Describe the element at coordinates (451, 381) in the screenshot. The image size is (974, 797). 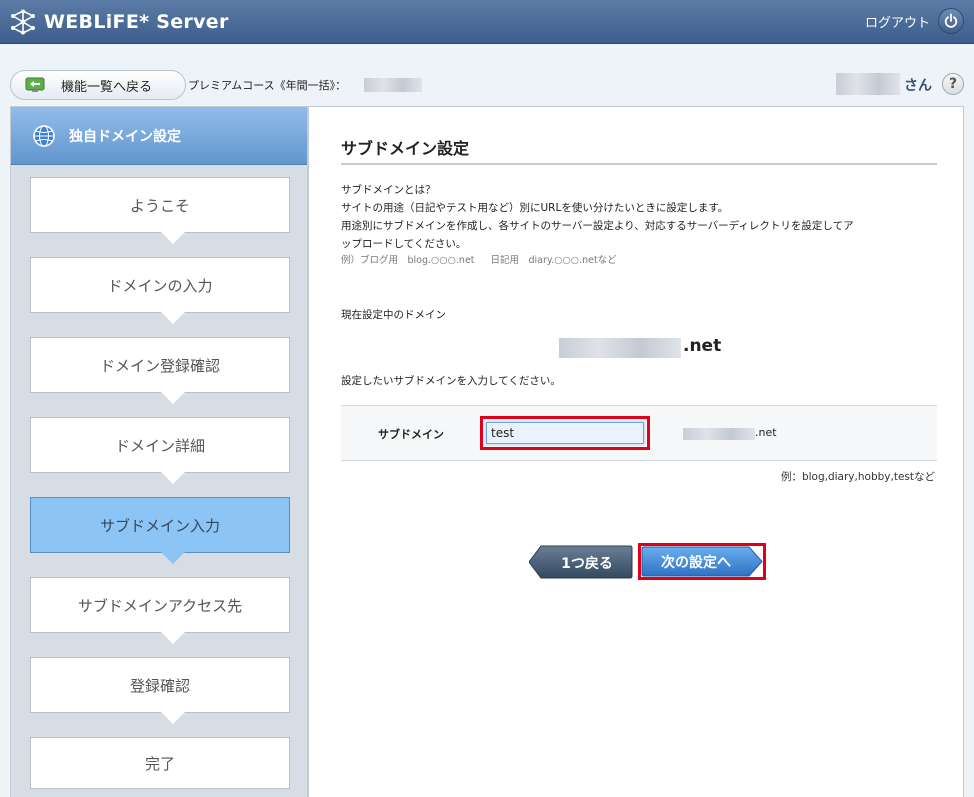
I see `input-prompt: 設定したいサブドメインを入力してください。` at that location.